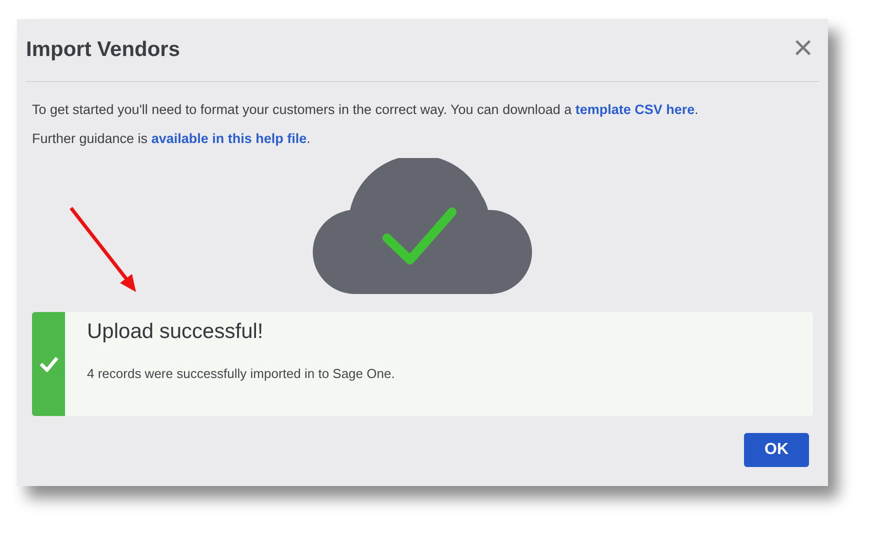 The image size is (873, 533). I want to click on alert-message: 4 records were successfully imported in to Sage One., so click(241, 373).